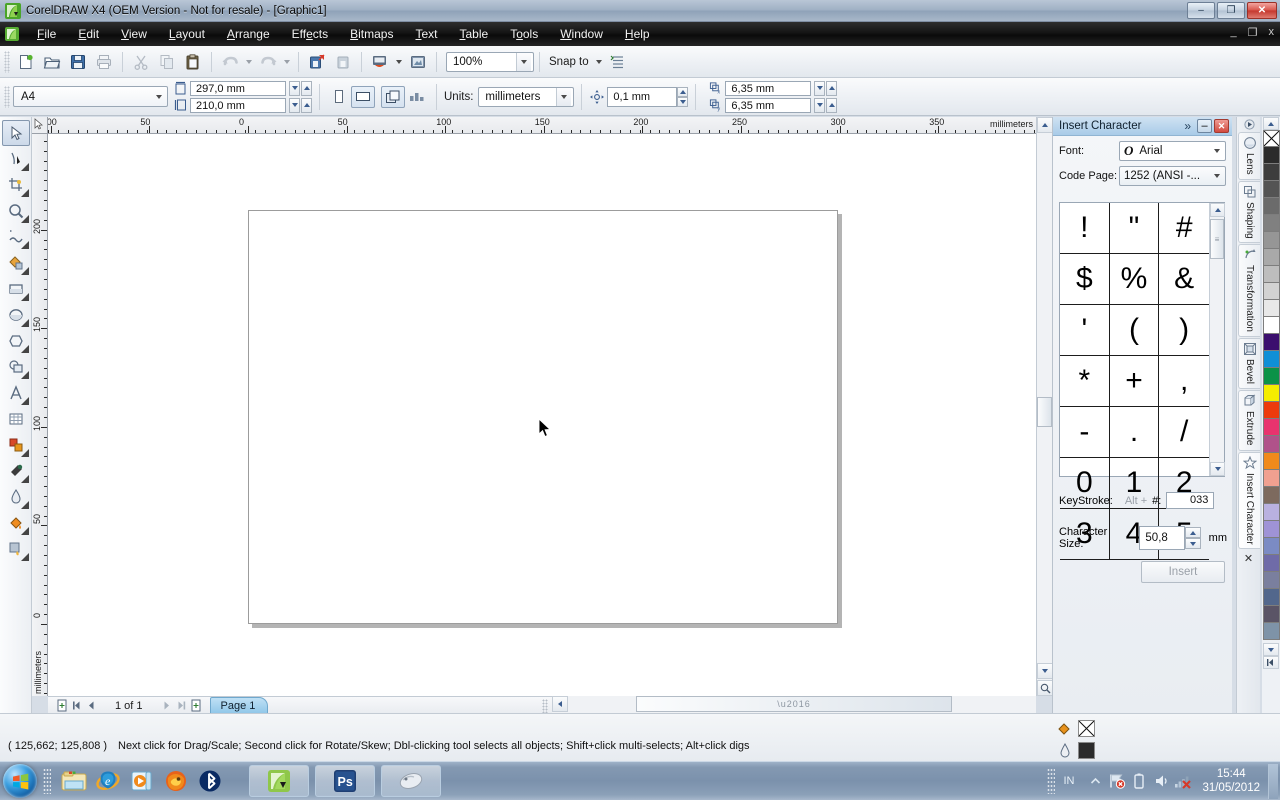 This screenshot has height=800, width=1280. Describe the element at coordinates (7, 96) in the screenshot. I see `propbar-grip` at that location.